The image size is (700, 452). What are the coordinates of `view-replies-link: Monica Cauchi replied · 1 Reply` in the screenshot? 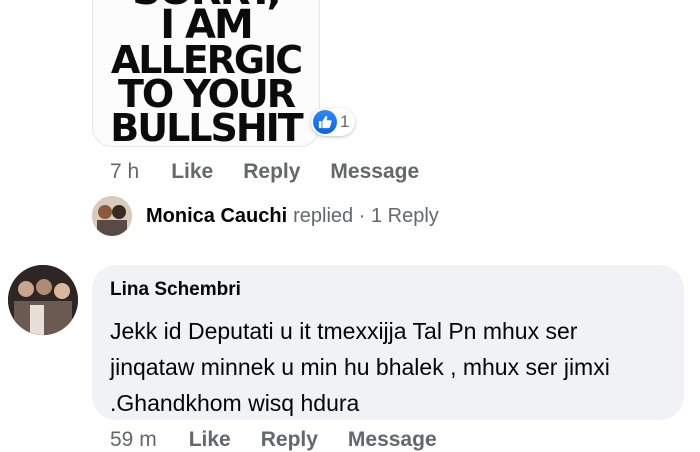 It's located at (265, 216).